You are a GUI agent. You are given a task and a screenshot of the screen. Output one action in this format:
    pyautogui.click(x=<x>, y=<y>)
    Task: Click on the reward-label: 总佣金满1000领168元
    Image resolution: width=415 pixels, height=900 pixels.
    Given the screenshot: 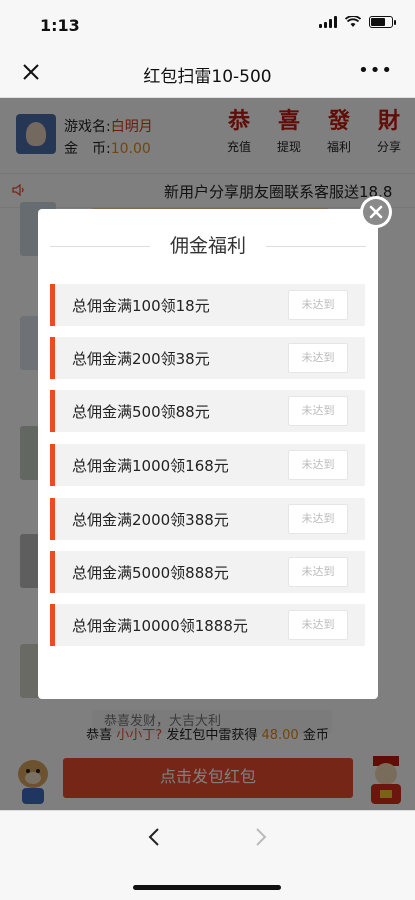 What is the action you would take?
    pyautogui.click(x=150, y=466)
    